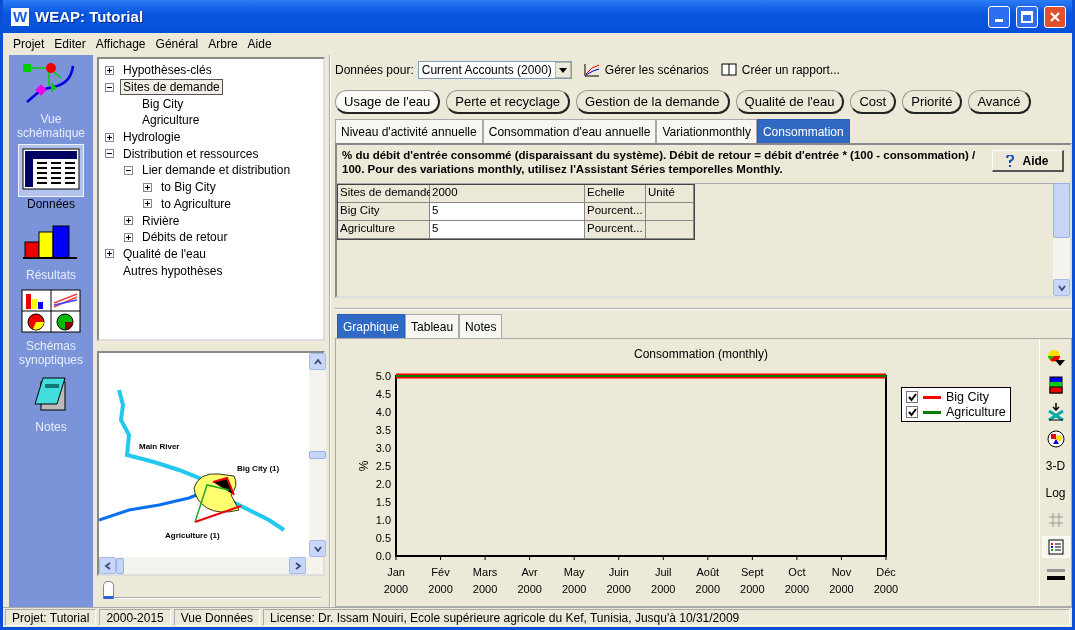 This screenshot has width=1075, height=630. Describe the element at coordinates (886, 572) in the screenshot. I see `x-tick-label: Déc` at that location.